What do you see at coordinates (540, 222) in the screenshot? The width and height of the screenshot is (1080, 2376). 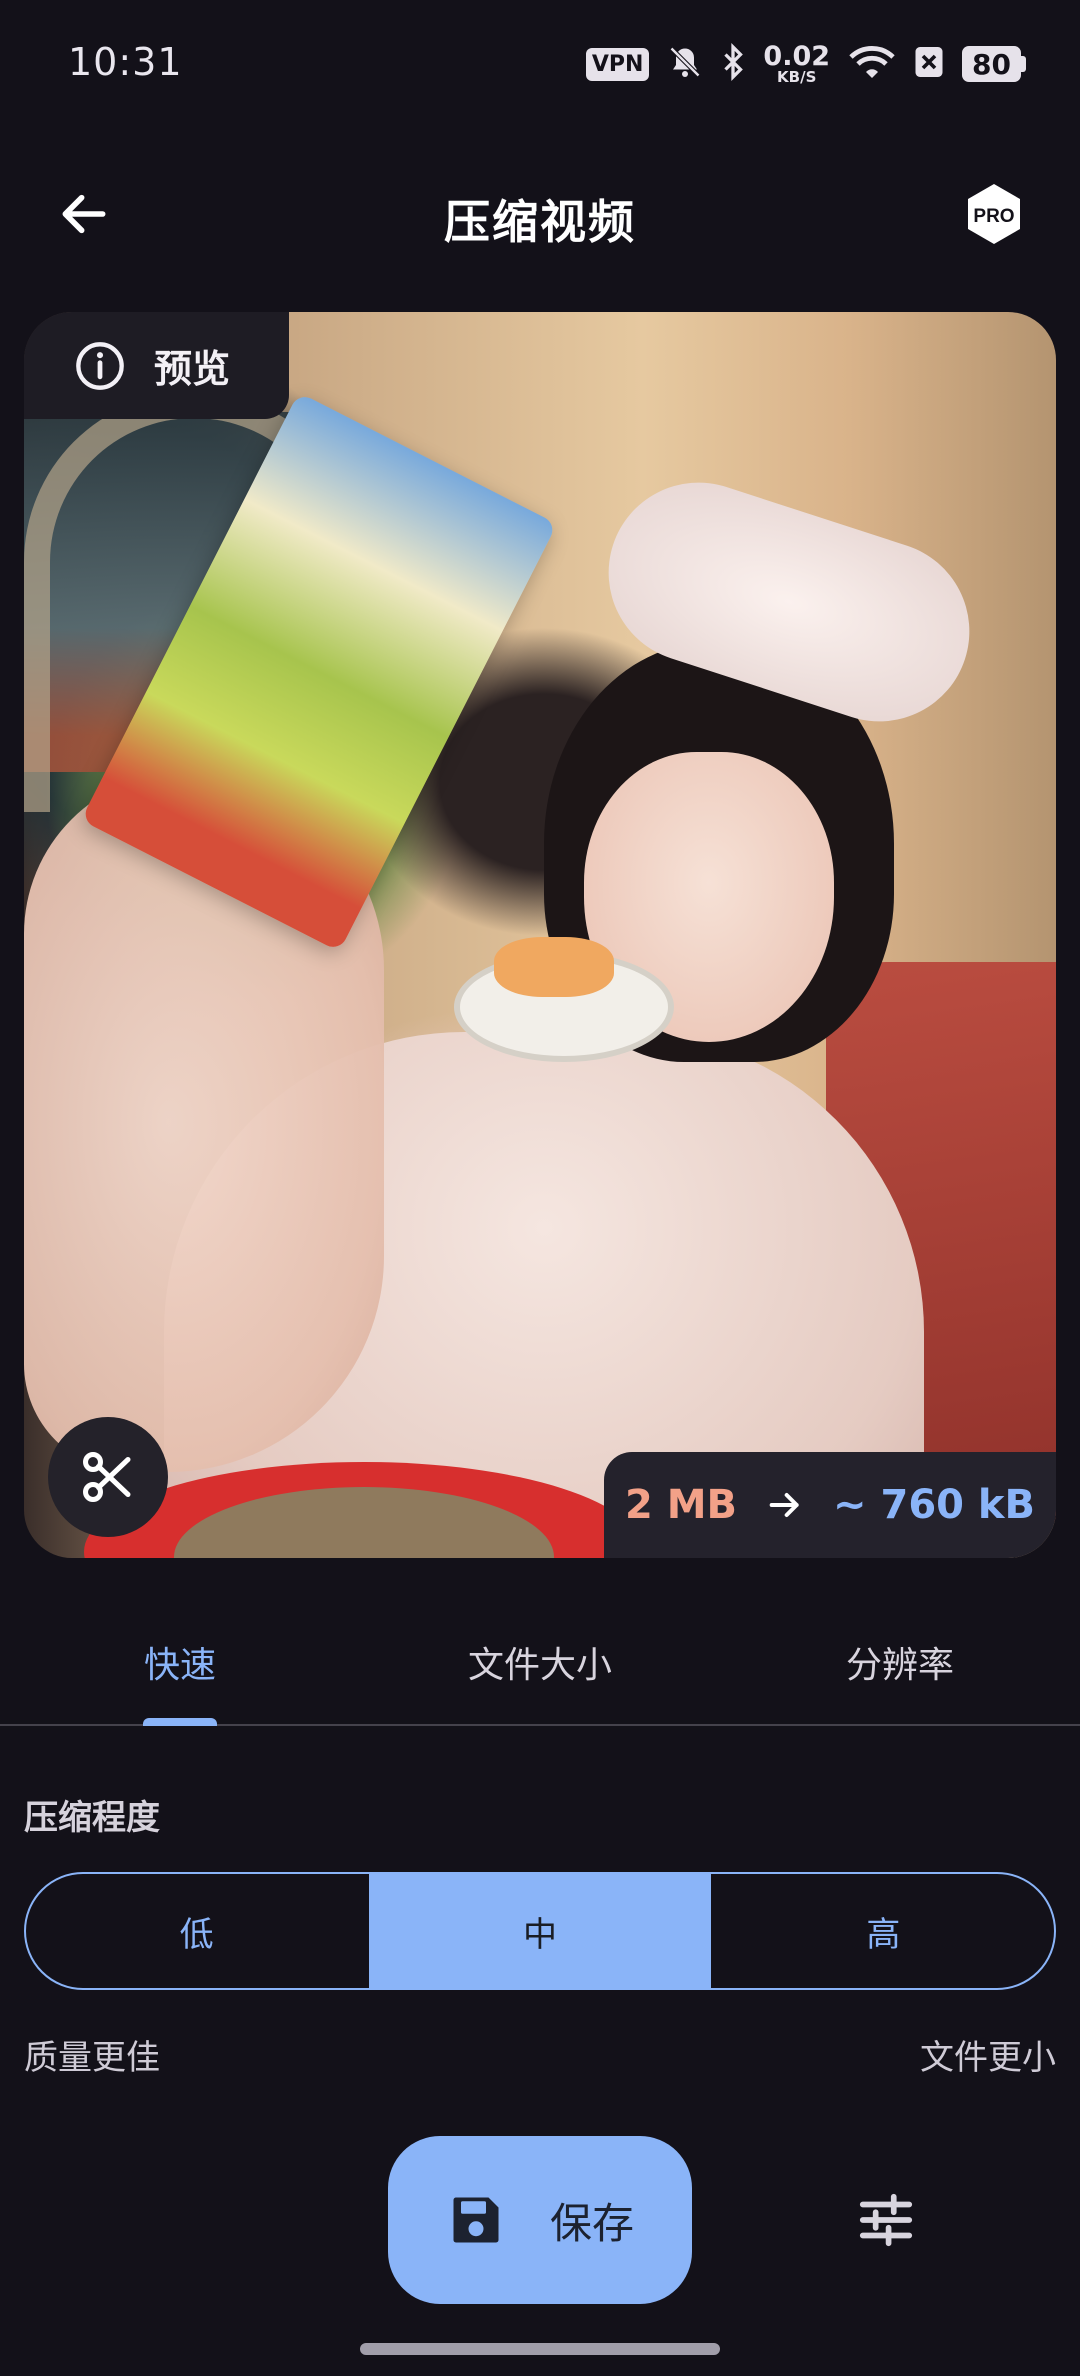 I see `page-title: 压缩视频` at bounding box center [540, 222].